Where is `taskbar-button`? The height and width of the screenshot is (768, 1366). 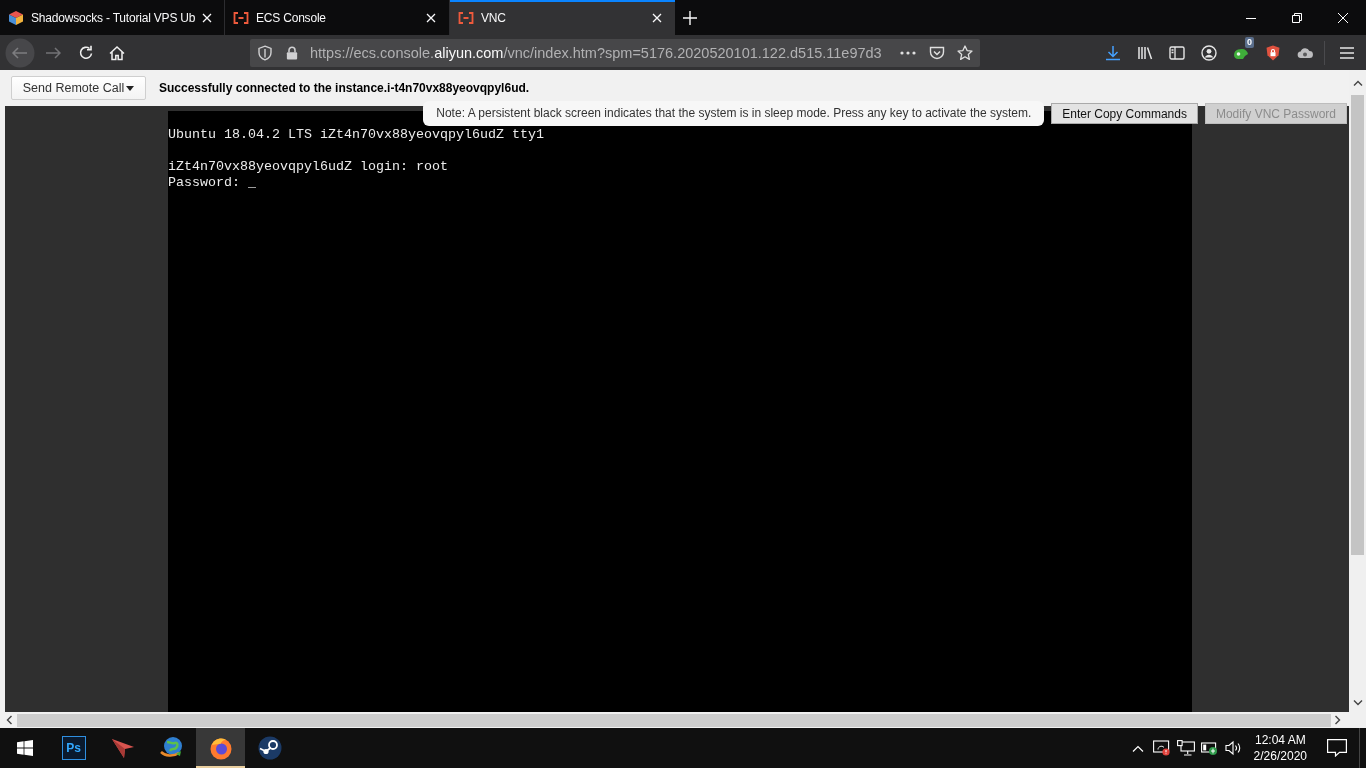
taskbar-button is located at coordinates (220, 748).